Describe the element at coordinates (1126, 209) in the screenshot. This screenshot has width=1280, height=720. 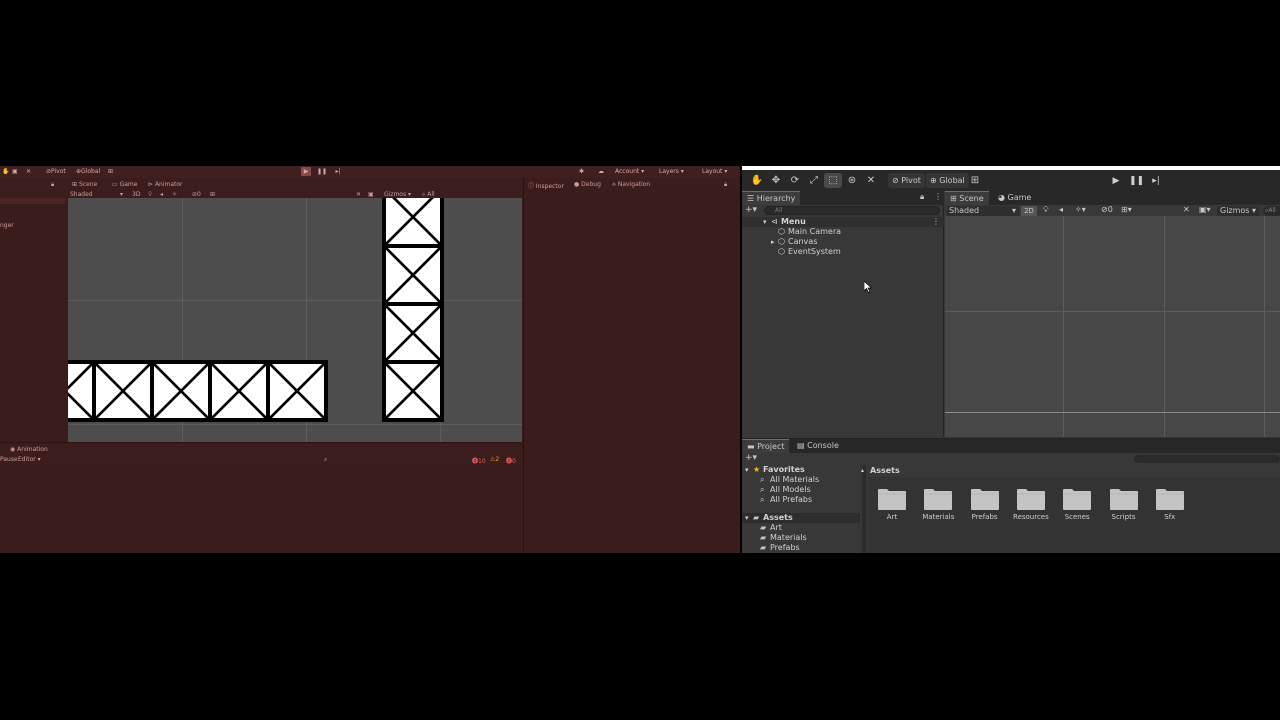
I see `grid-icon: ⊞▾` at that location.